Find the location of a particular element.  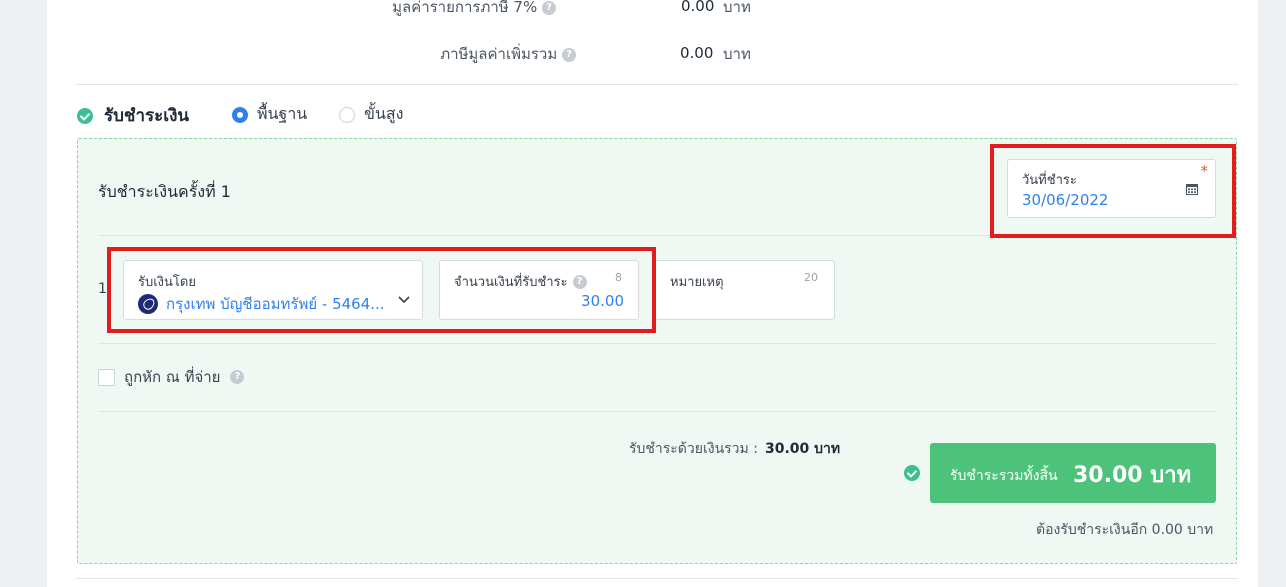

radio-advanced: ขั้นสูง is located at coordinates (371, 114).